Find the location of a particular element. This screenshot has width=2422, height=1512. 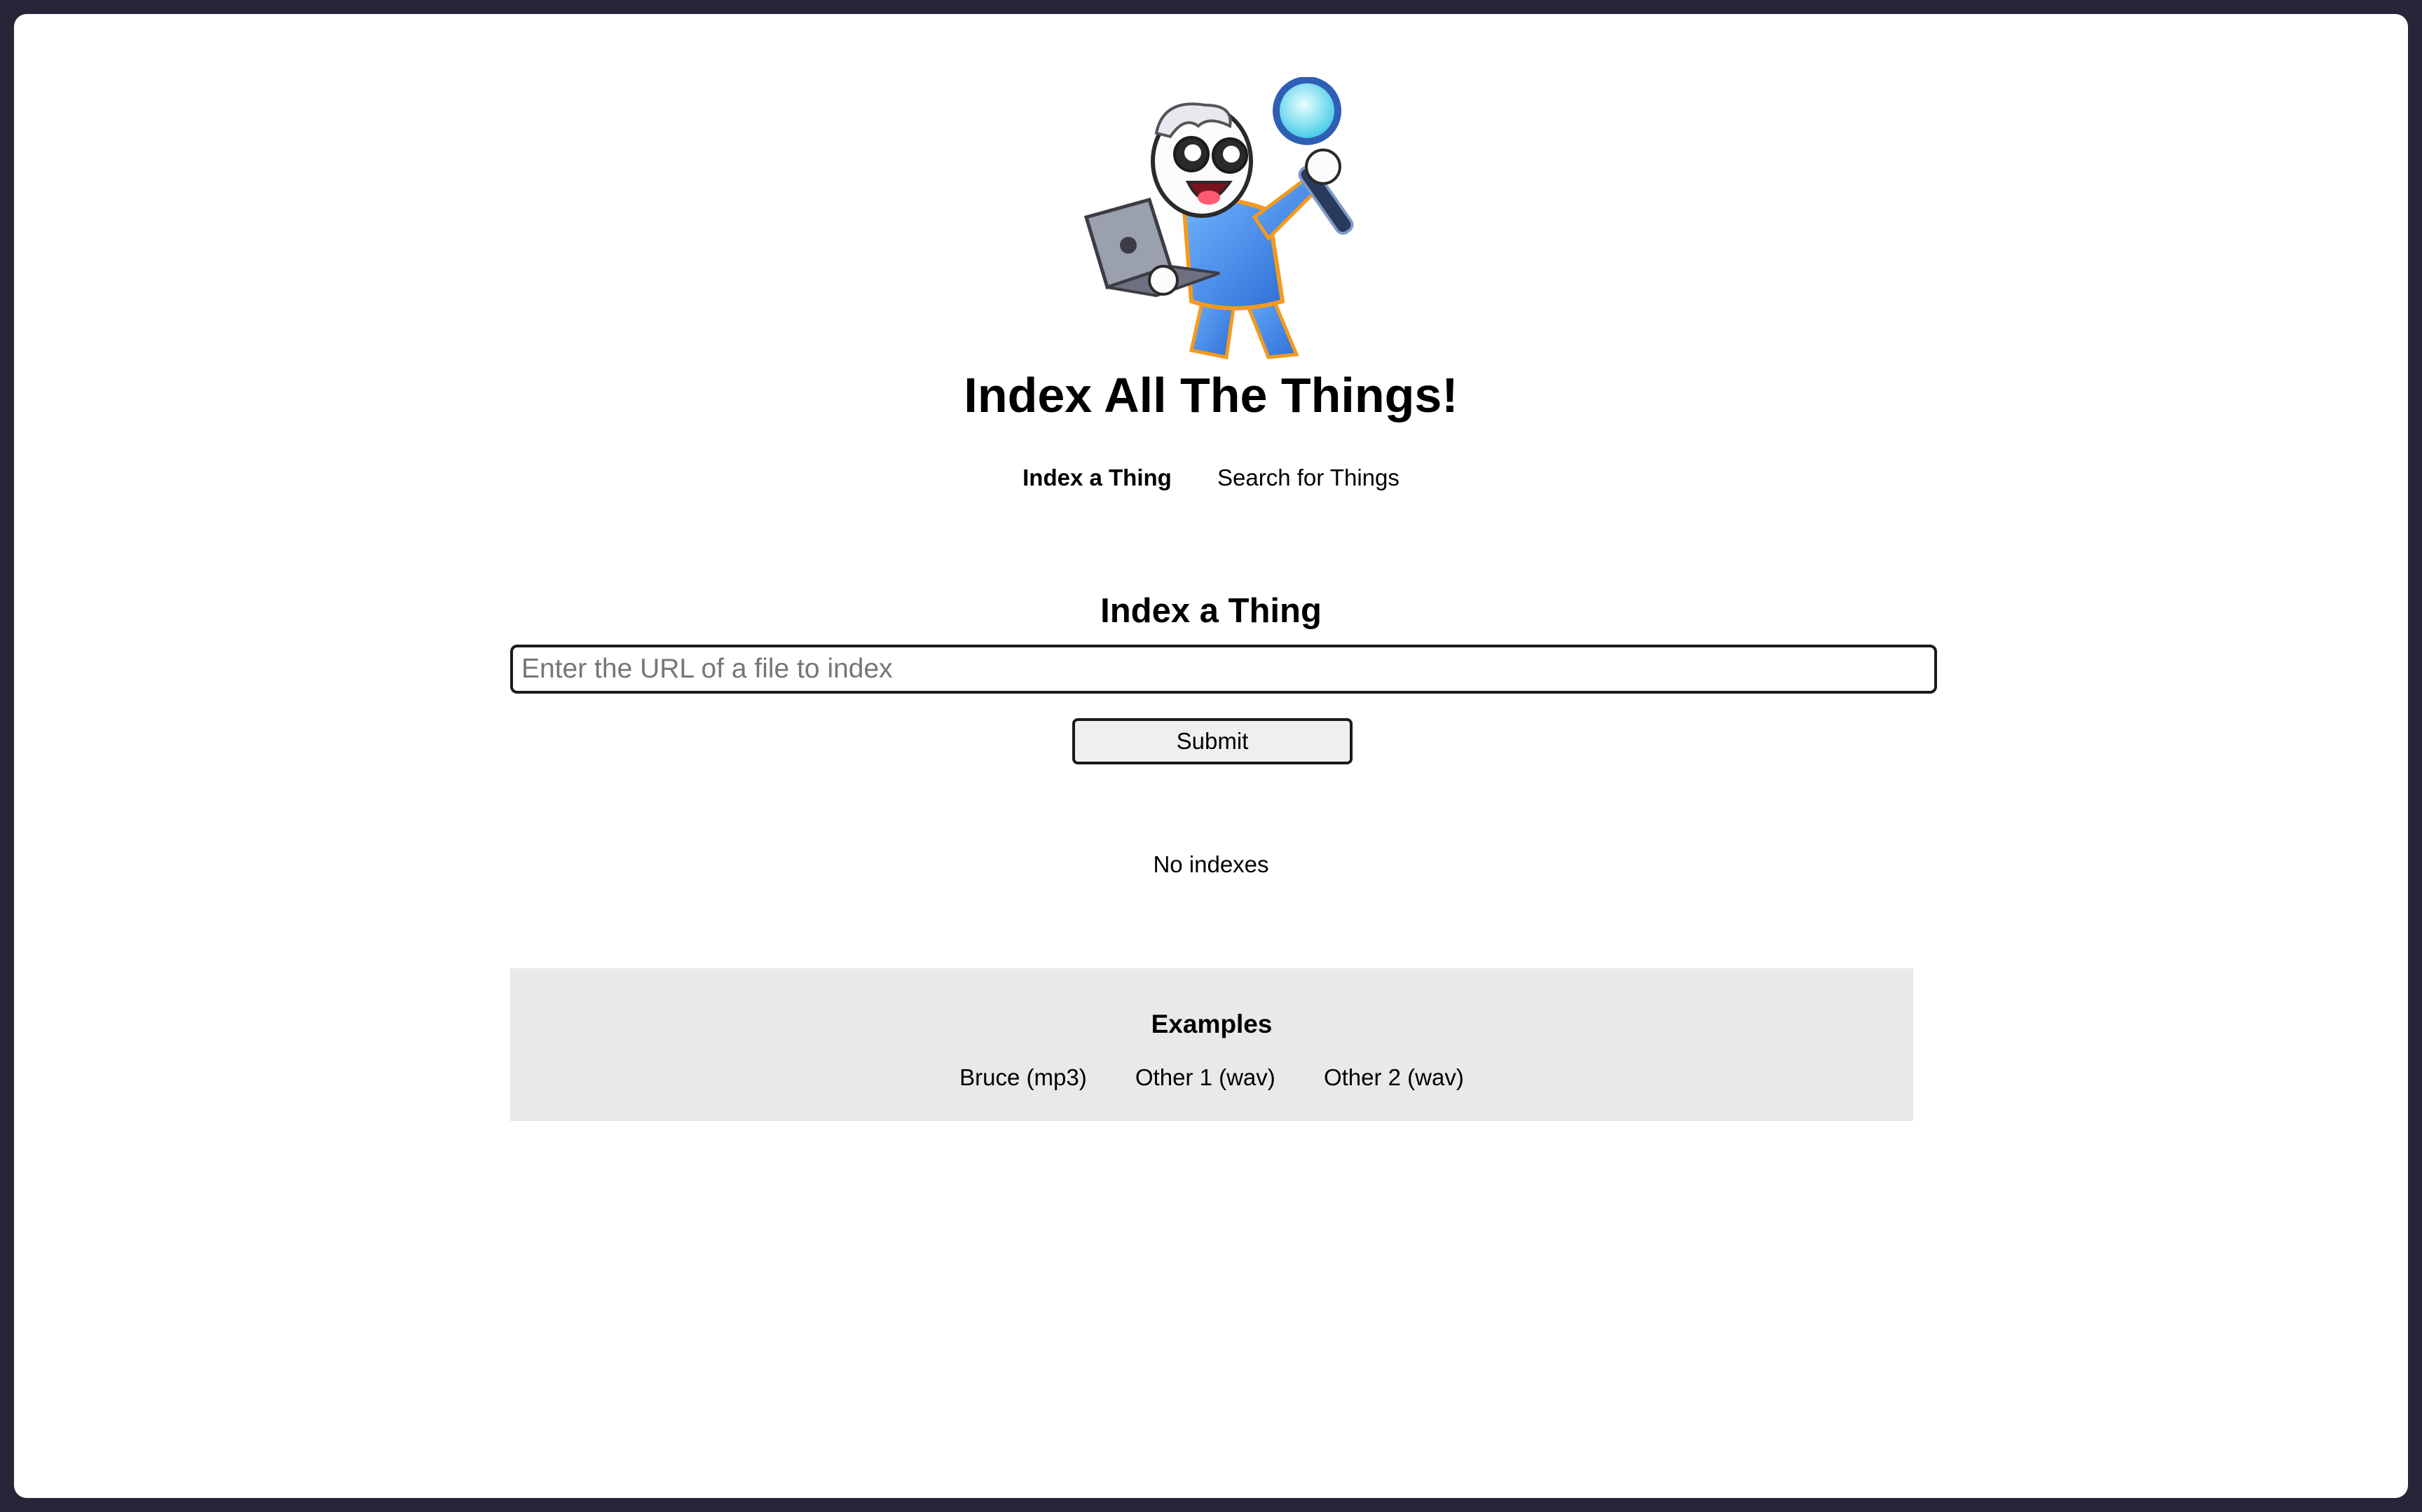

url-input is located at coordinates (1223, 669).